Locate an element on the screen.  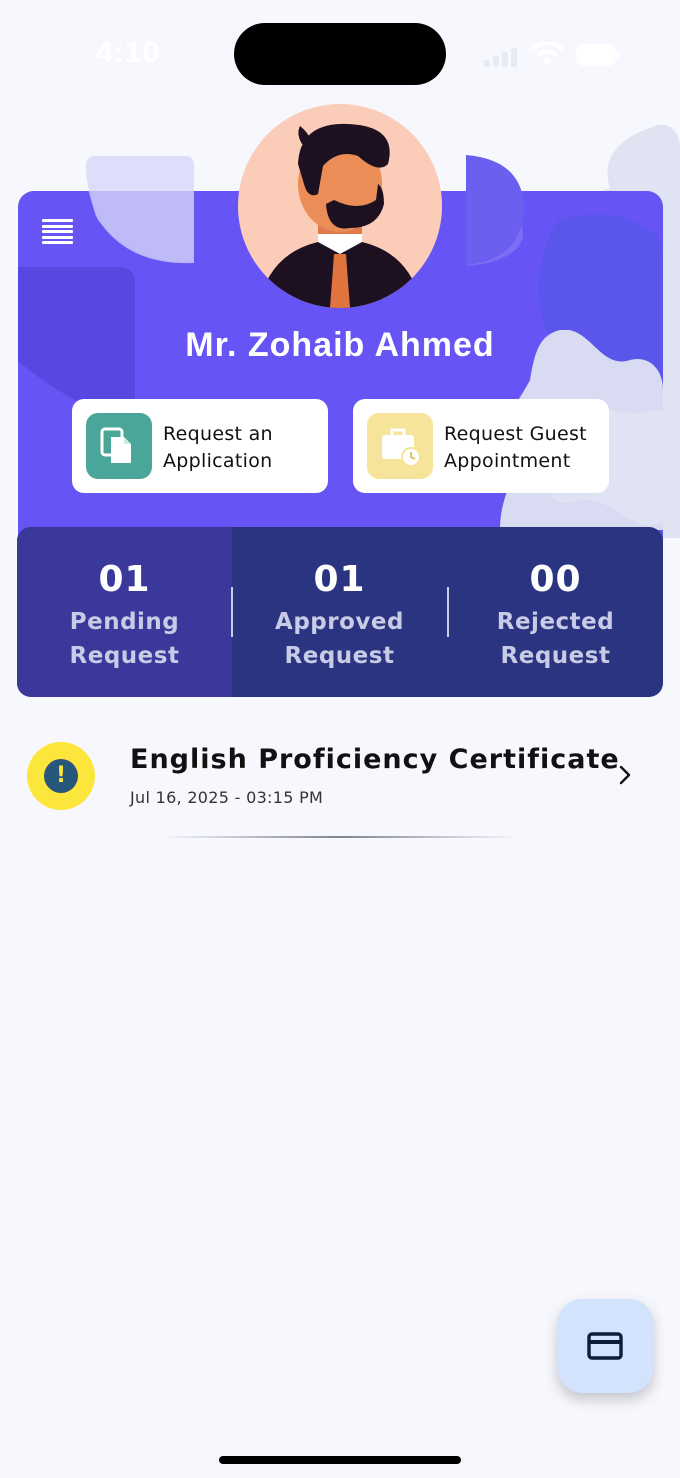
chevron-right-icon is located at coordinates (625, 775).